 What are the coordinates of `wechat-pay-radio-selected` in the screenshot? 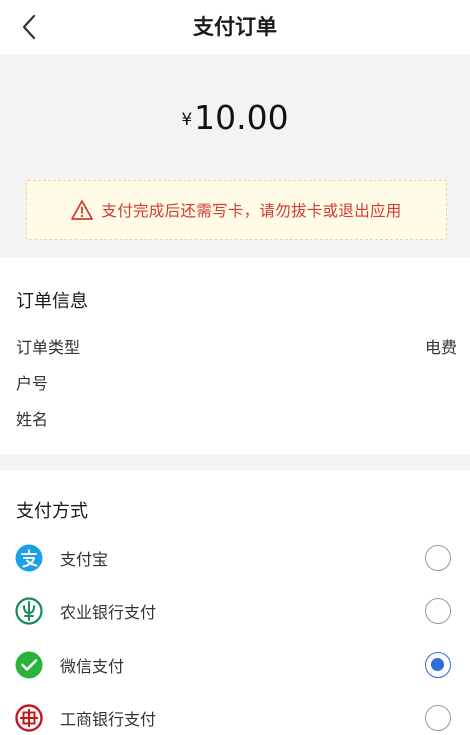 It's located at (438, 665).